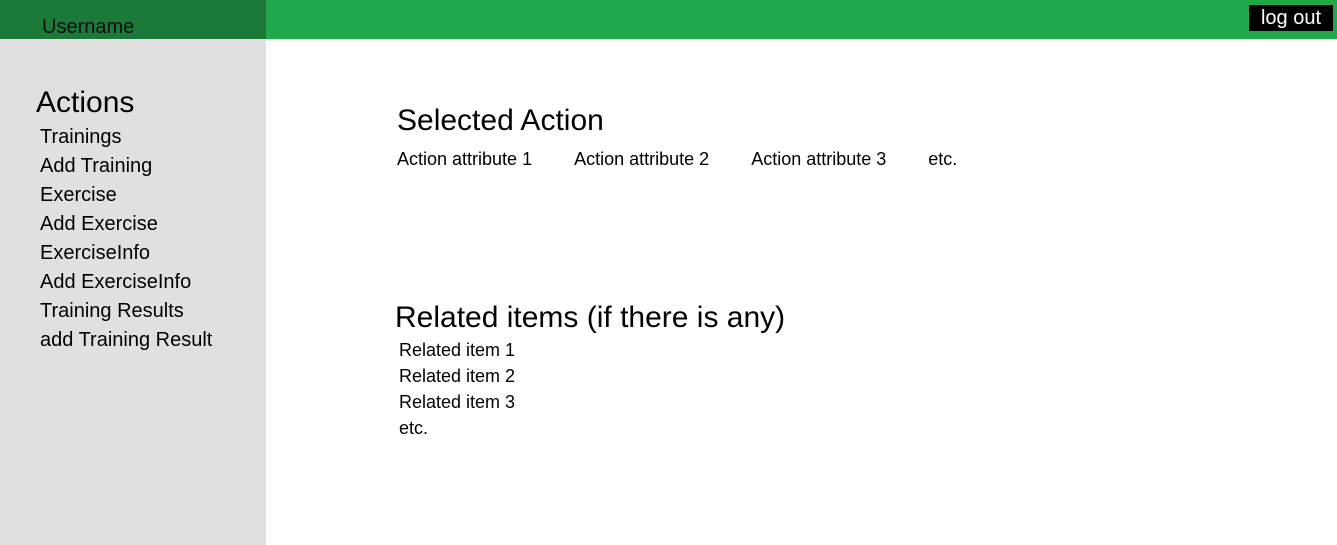  Describe the element at coordinates (819, 159) in the screenshot. I see `action-attribute: Action attribute 3` at that location.